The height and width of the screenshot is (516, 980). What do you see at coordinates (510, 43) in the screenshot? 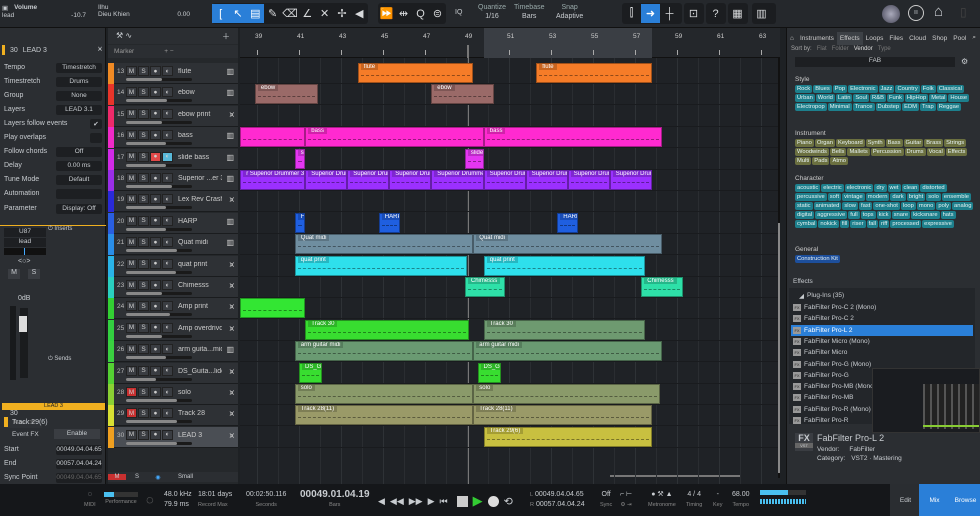
I see `timeline-ruler: 39 41 43 45 47 49 51 53 55 57 59 61 63` at bounding box center [510, 43].